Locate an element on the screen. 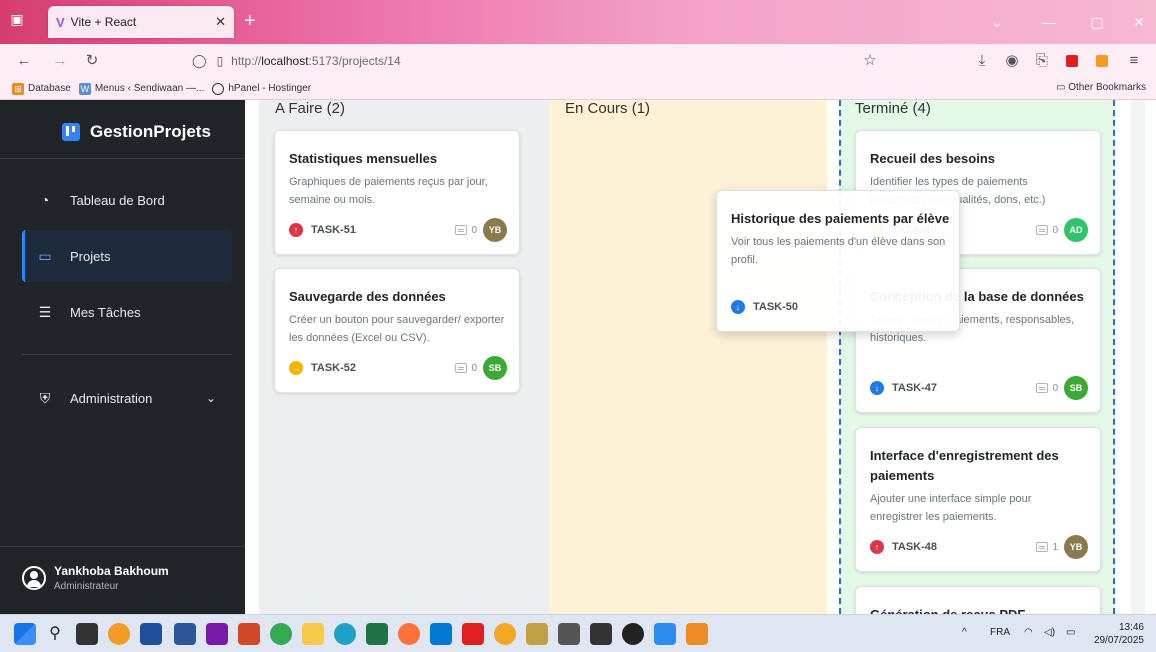 Image resolution: width=1156 pixels, height=652 pixels. minimize-icon: — is located at coordinates (1049, 22).